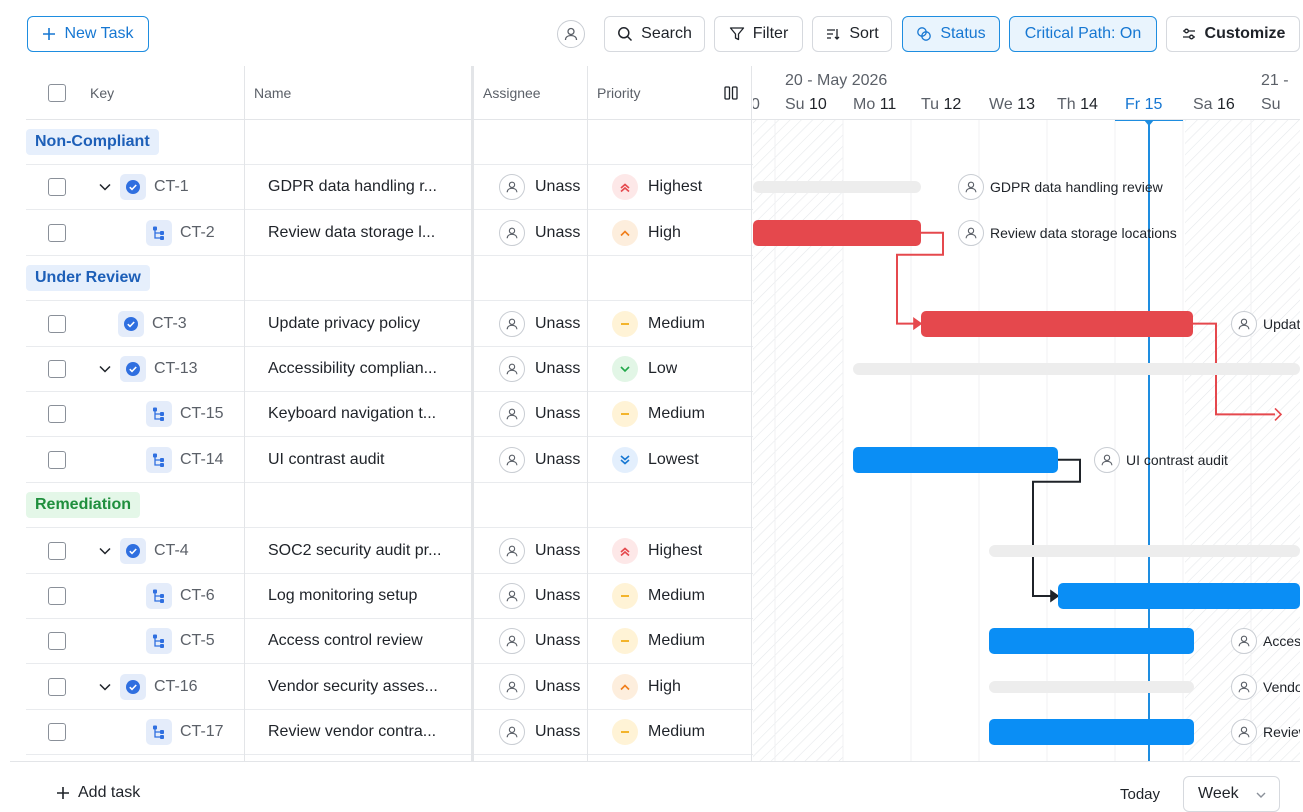 The width and height of the screenshot is (1303, 812). What do you see at coordinates (619, 93) in the screenshot?
I see `column-header-priority: Priority` at bounding box center [619, 93].